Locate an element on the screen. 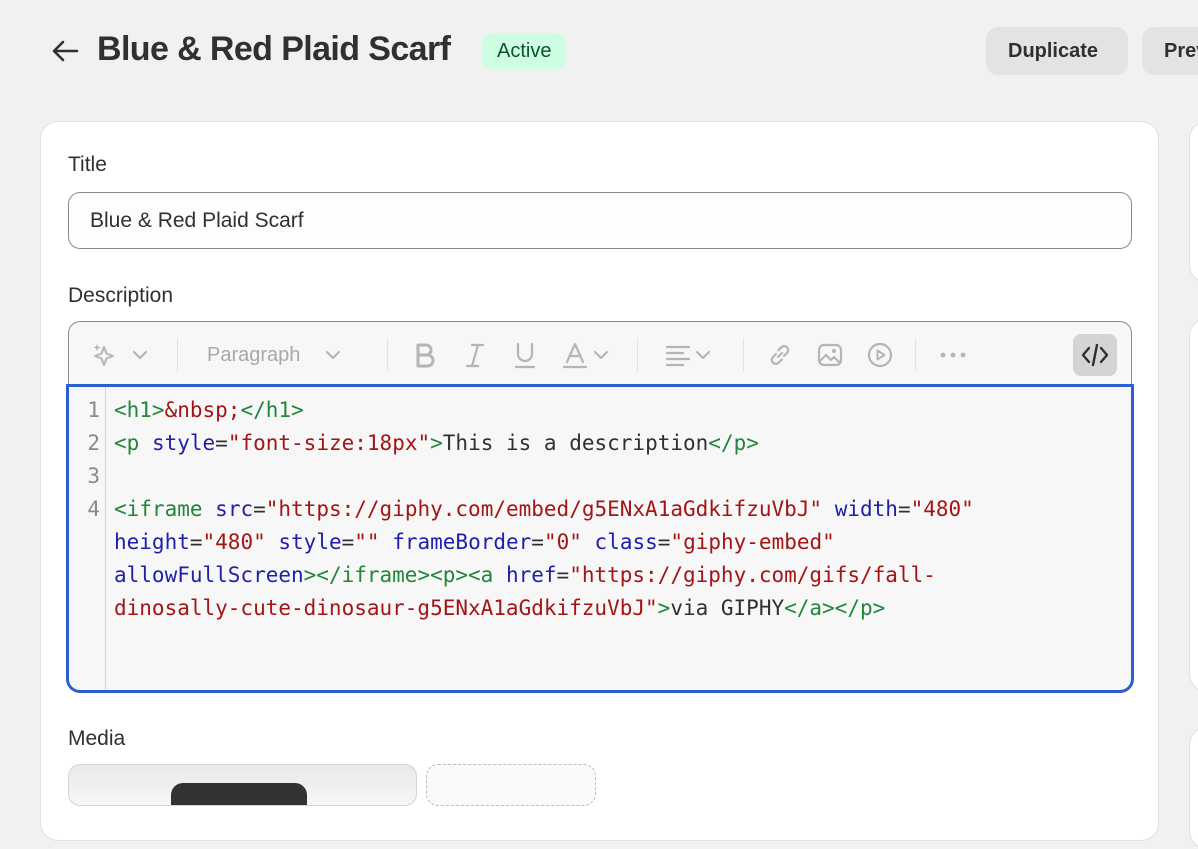  side-card-insights is located at coordinates (1193, 788).